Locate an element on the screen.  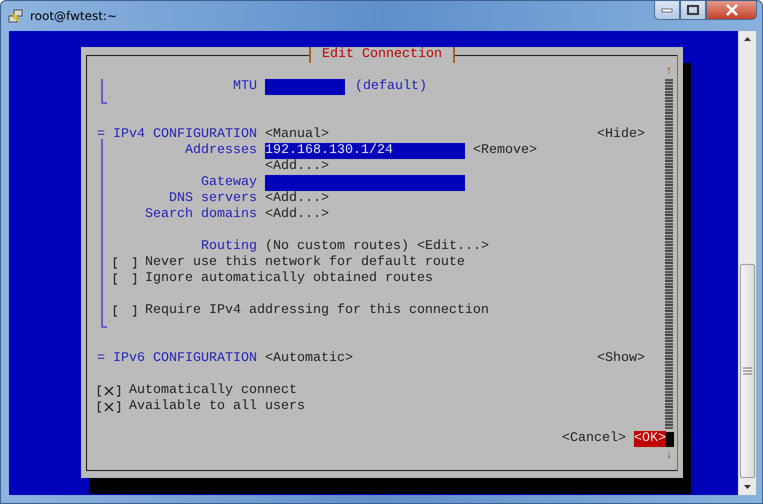
field-note: (default) is located at coordinates (391, 87).